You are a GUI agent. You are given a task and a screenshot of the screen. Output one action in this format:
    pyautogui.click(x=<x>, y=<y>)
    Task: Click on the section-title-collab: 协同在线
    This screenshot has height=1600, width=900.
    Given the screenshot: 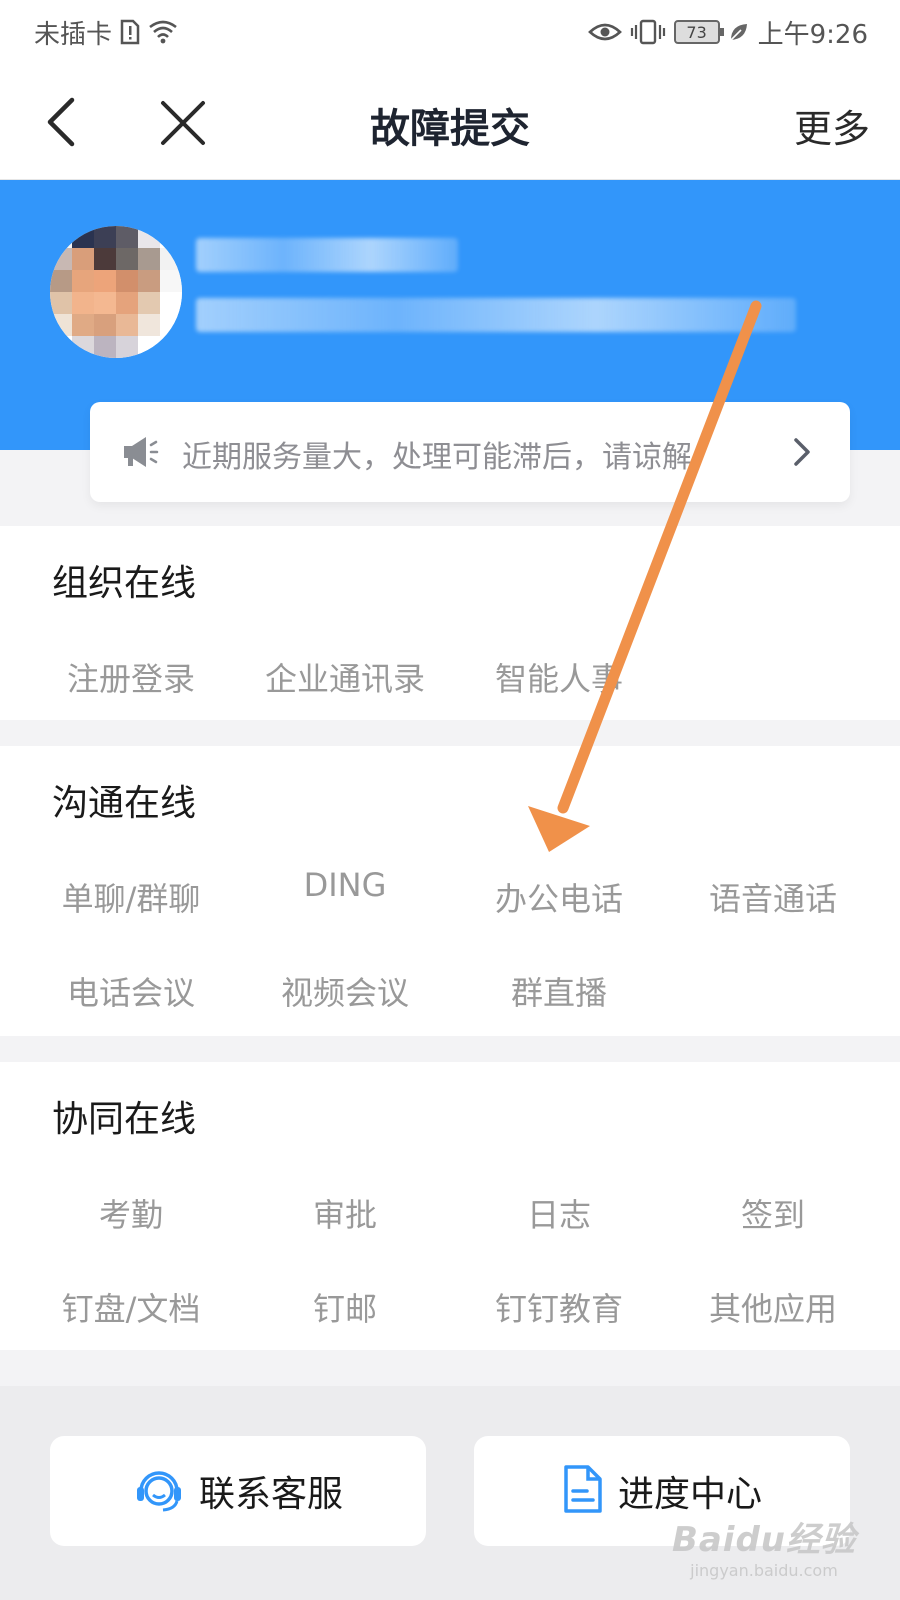 What is the action you would take?
    pyautogui.click(x=124, y=1119)
    